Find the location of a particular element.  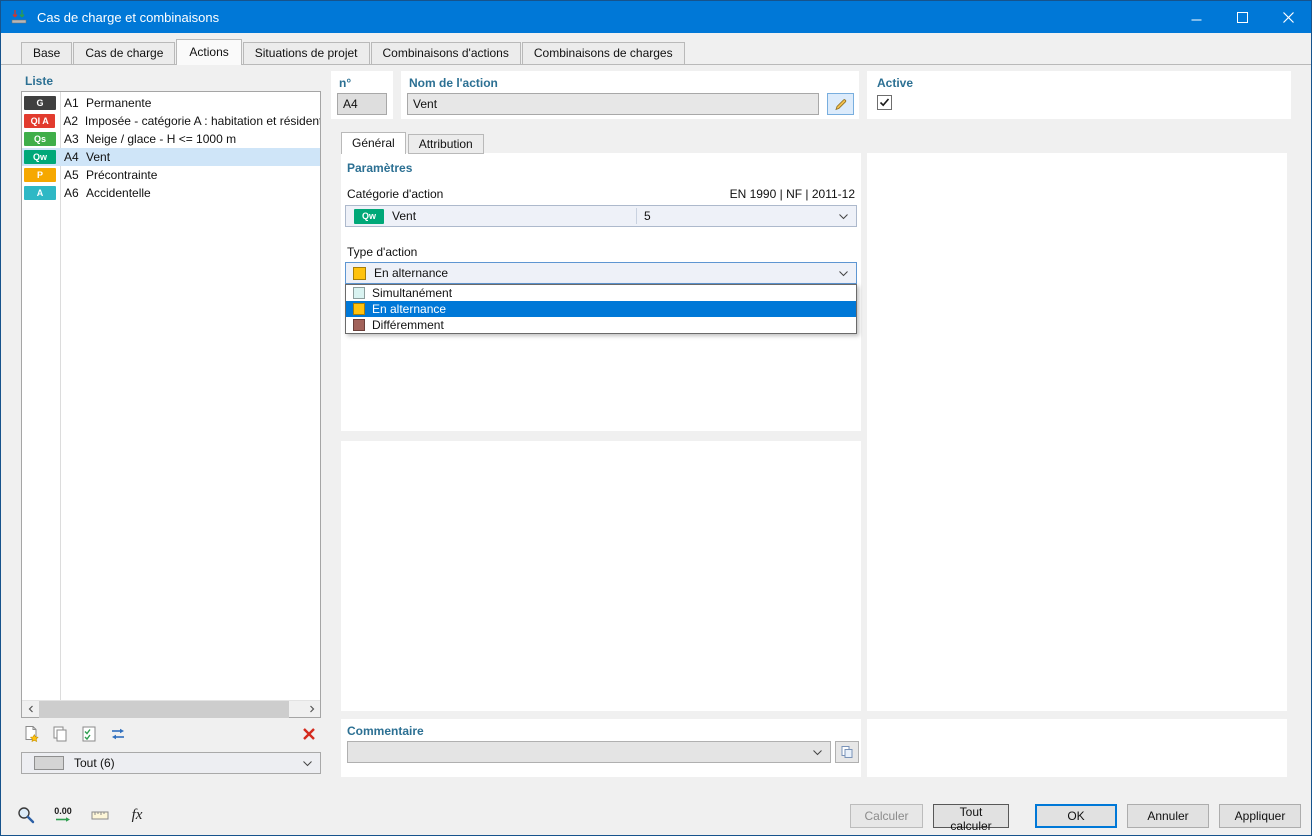

annuler-button: Annuler is located at coordinates (1168, 816).